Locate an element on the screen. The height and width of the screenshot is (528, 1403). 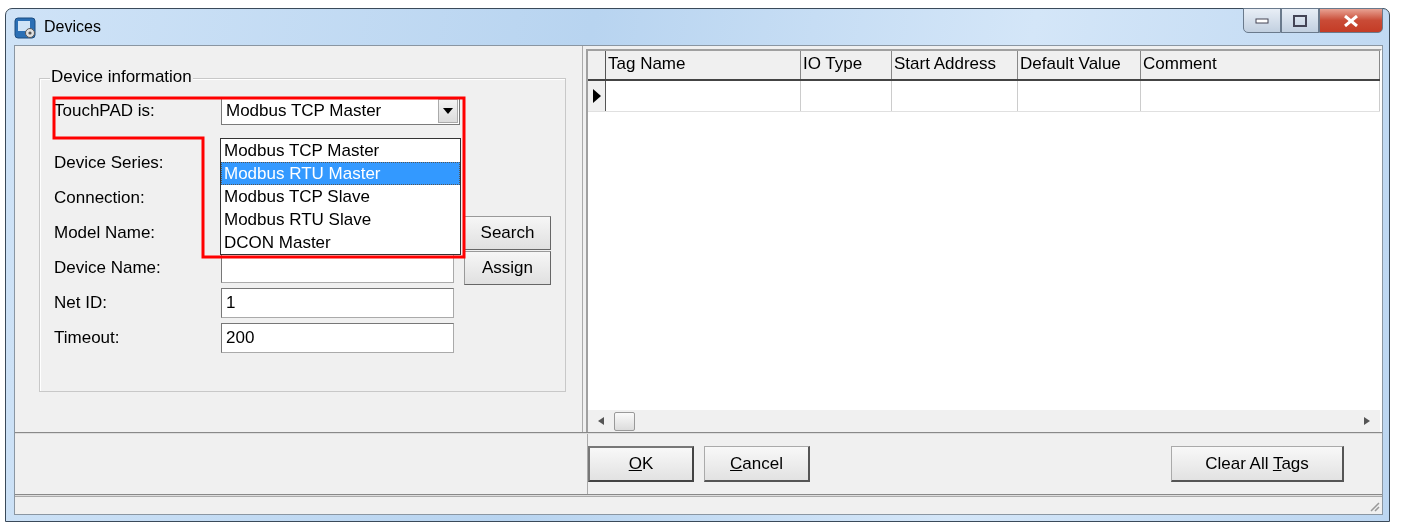
minimize-button is located at coordinates (1262, 20).